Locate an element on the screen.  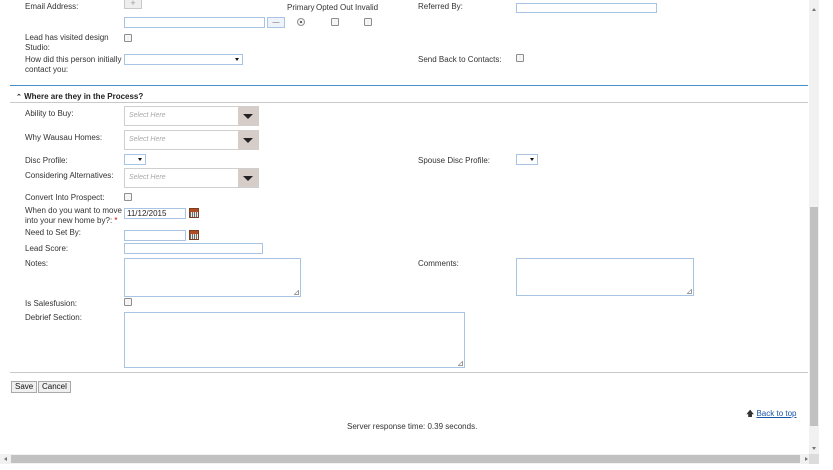
scroll-up-icon is located at coordinates (814, 9).